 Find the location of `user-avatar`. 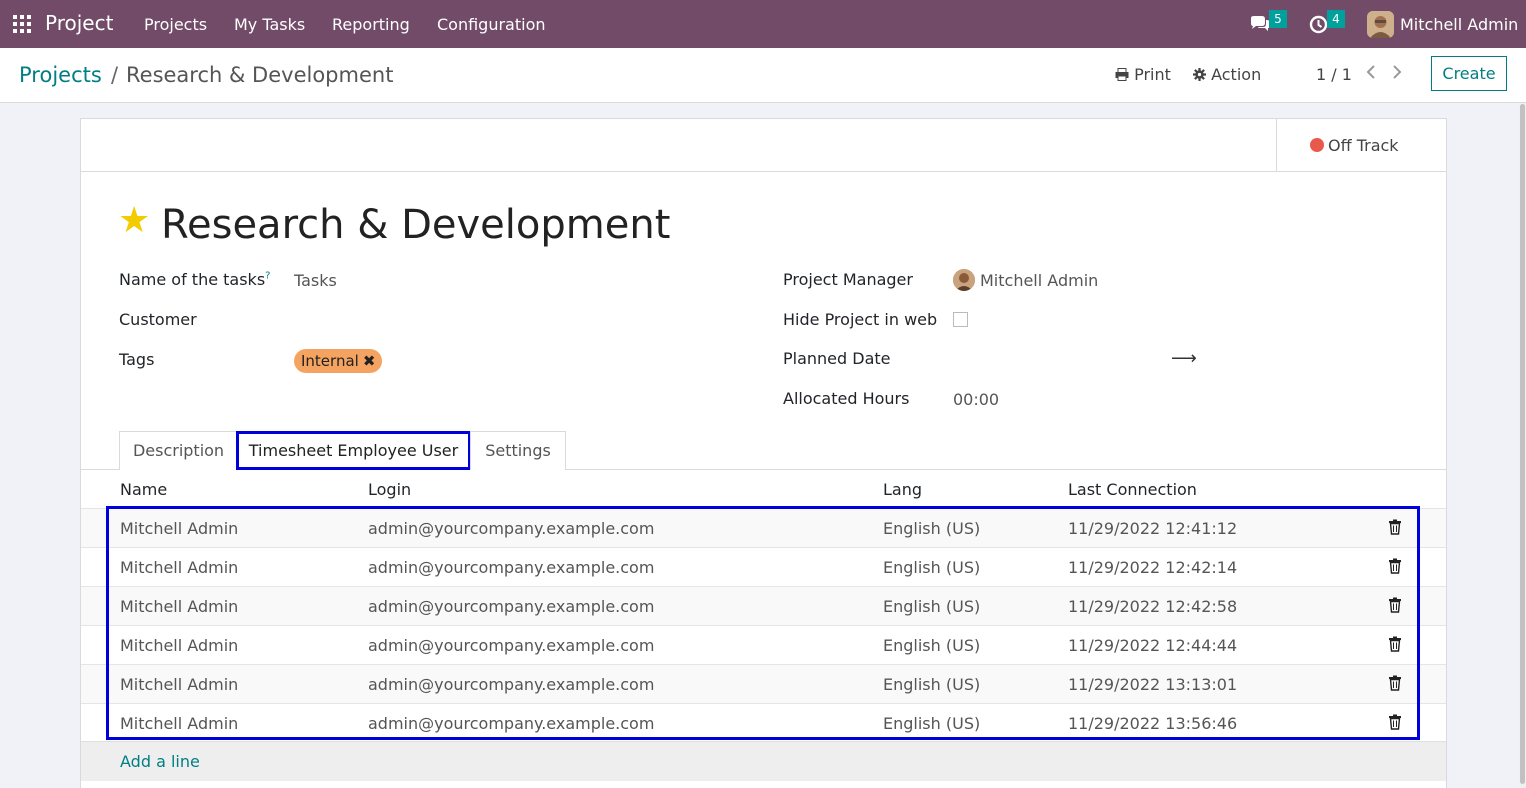

user-avatar is located at coordinates (1380, 24).